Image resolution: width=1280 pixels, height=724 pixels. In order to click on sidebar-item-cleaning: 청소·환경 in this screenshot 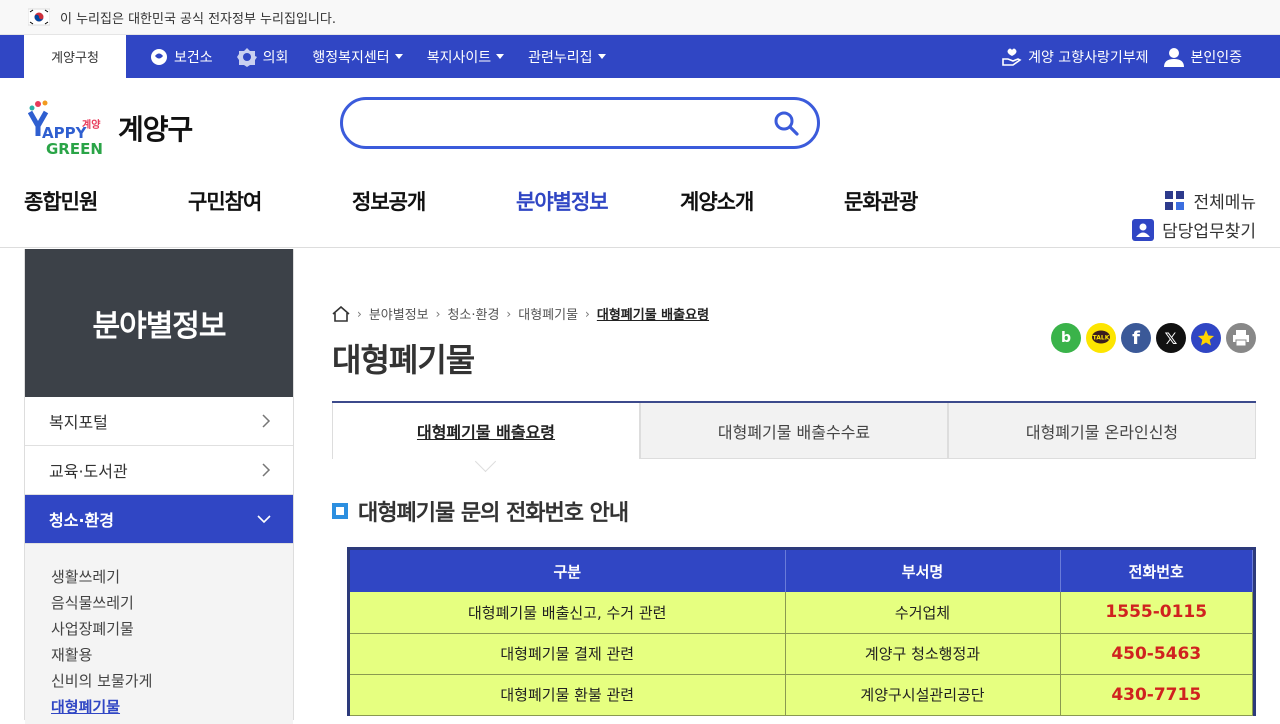, I will do `click(159, 519)`.